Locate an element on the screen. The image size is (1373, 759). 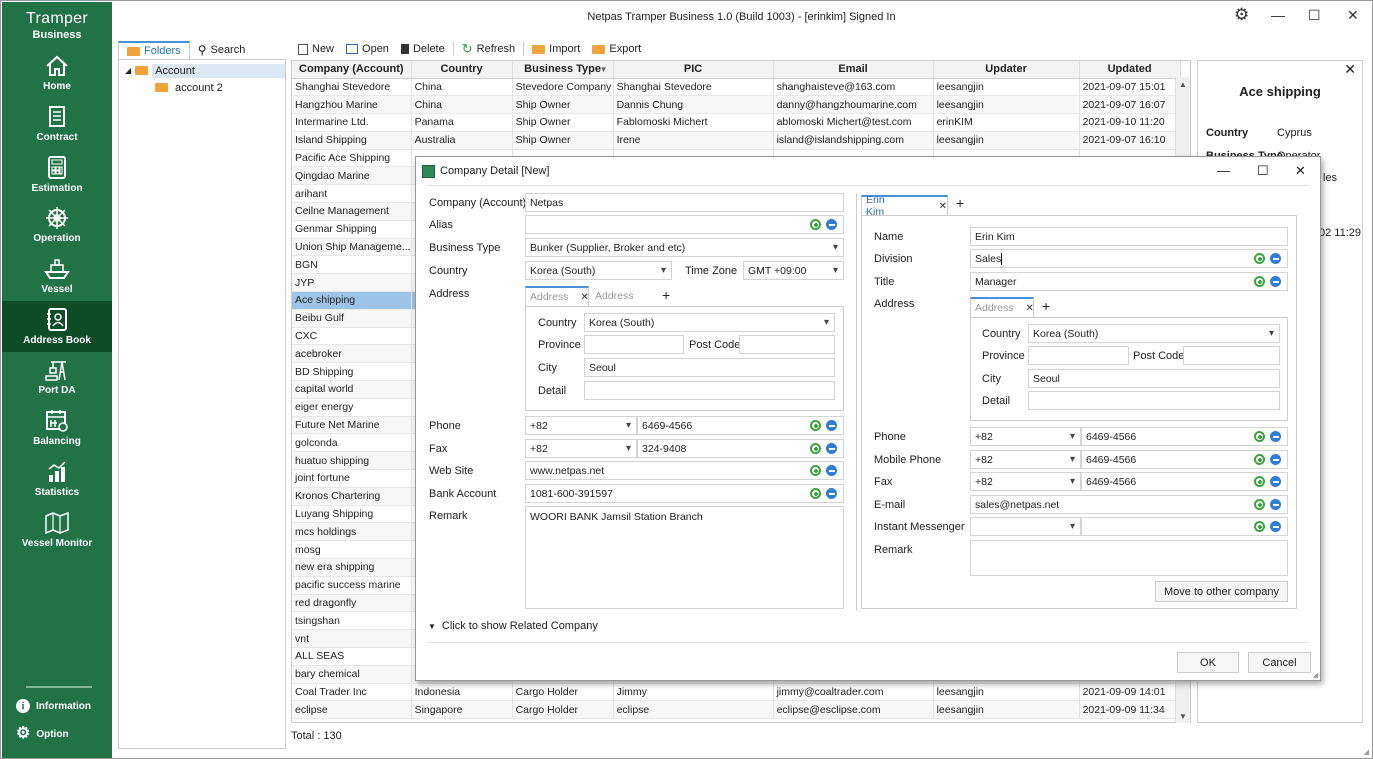
column-header: Email is located at coordinates (853, 70).